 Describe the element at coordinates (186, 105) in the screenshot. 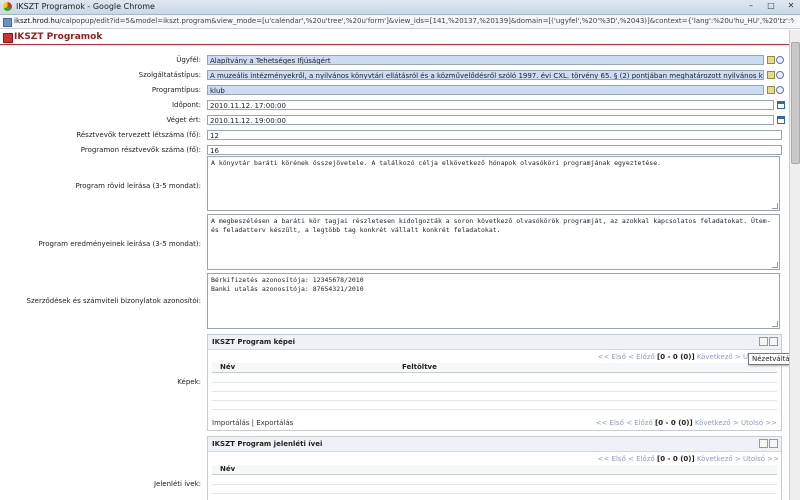

I see `idopont-label: Időpont:` at that location.